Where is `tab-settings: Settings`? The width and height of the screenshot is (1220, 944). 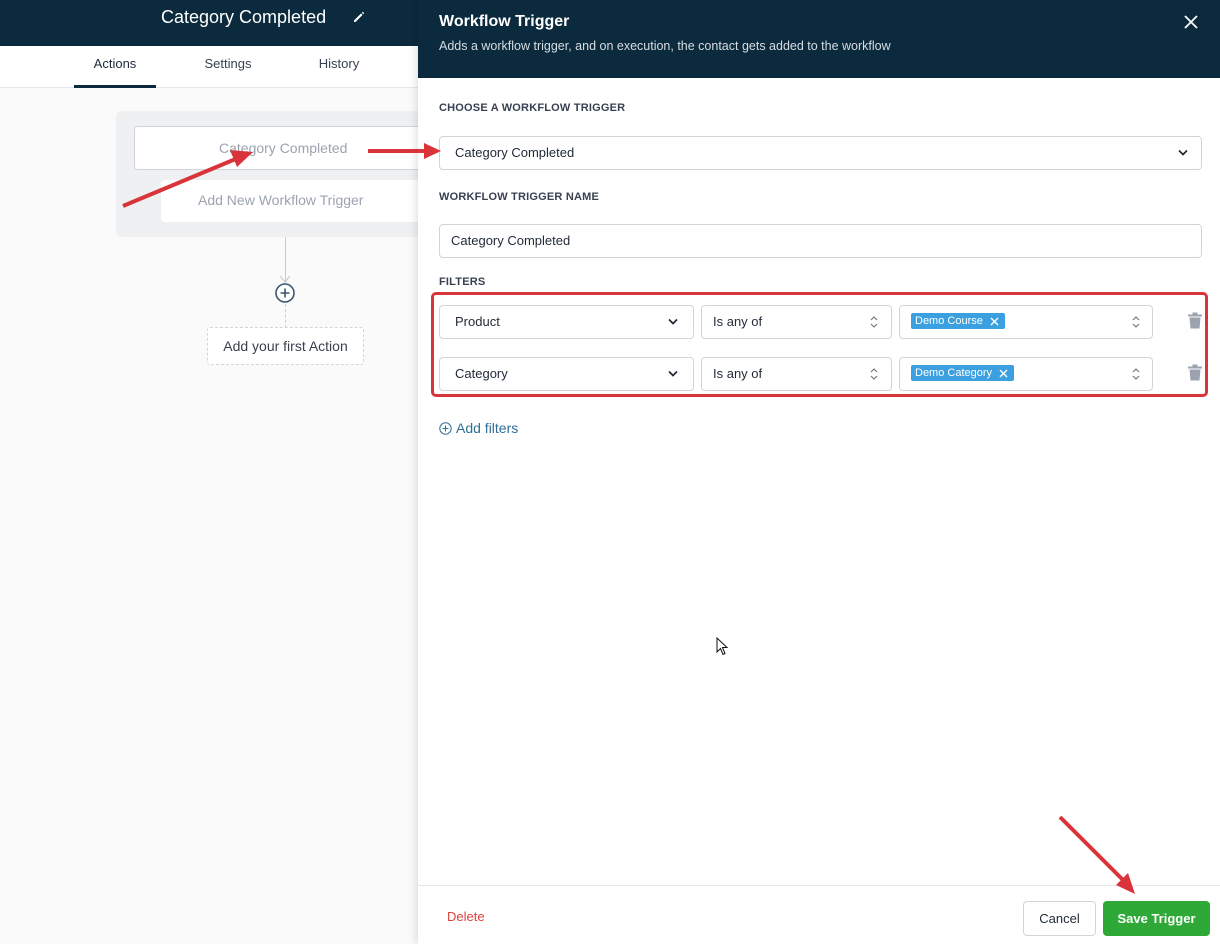 tab-settings: Settings is located at coordinates (228, 67).